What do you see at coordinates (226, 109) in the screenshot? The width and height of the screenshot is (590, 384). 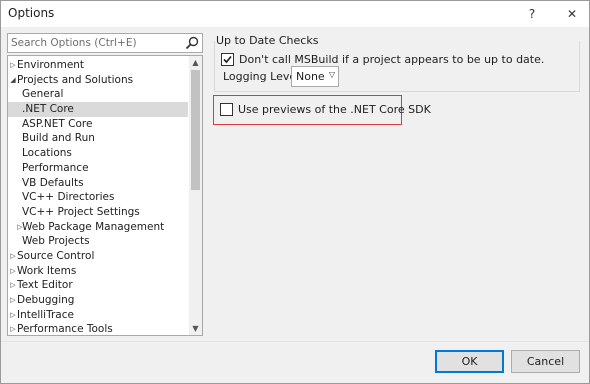 I see `use-previews-checkbox` at bounding box center [226, 109].